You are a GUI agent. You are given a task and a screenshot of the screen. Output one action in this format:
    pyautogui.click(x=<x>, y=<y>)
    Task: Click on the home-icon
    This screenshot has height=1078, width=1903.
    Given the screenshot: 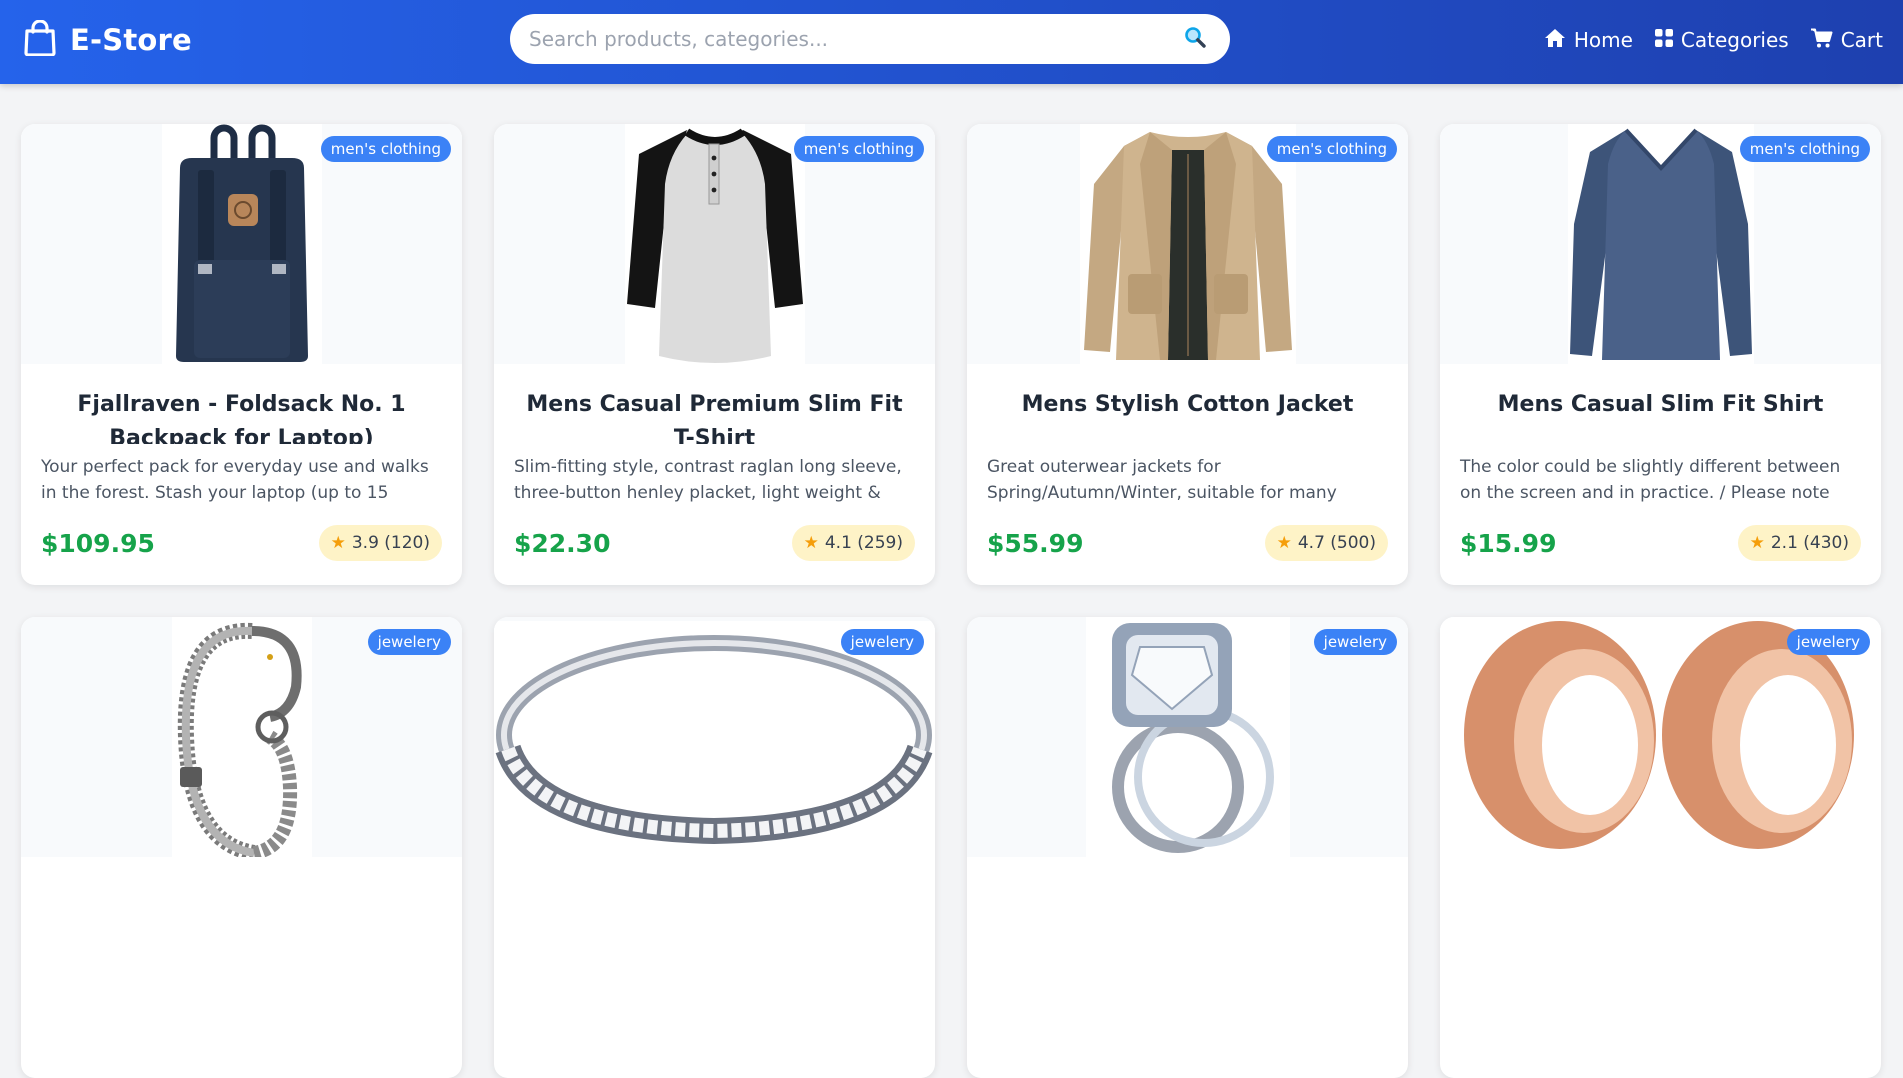 What is the action you would take?
    pyautogui.click(x=1555, y=40)
    